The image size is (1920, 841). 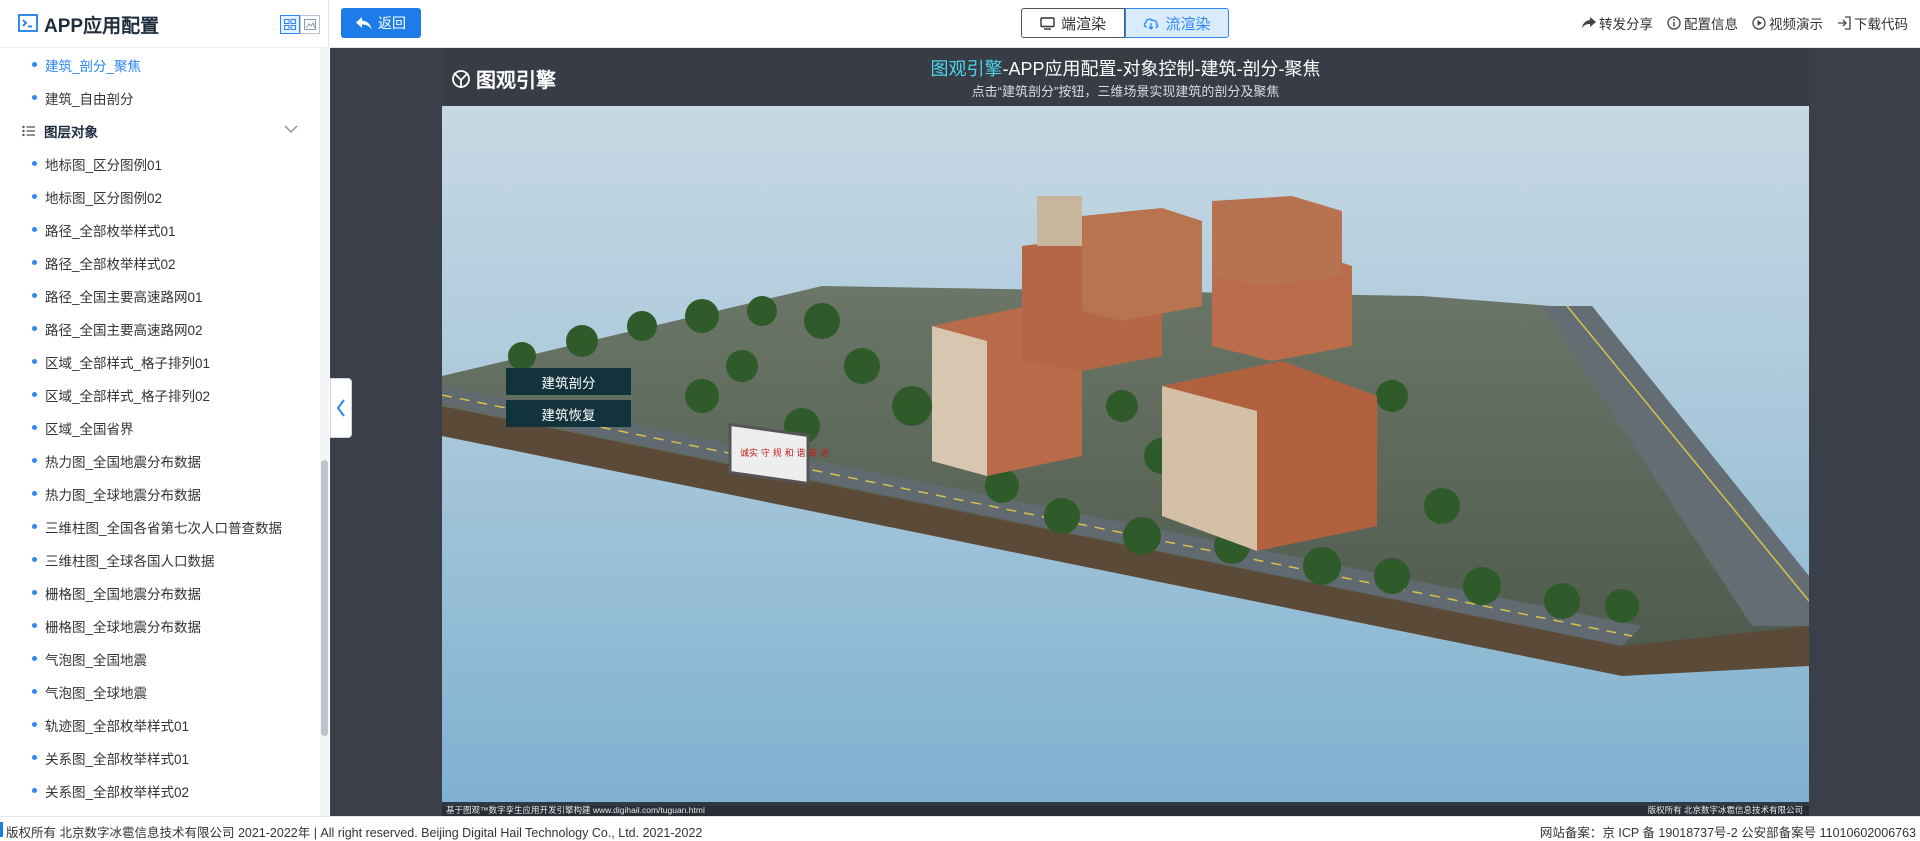 I want to click on scene-title: 图观引擎-APP应用配置-对象控制-建筑-剖分-聚焦, so click(x=1125, y=68).